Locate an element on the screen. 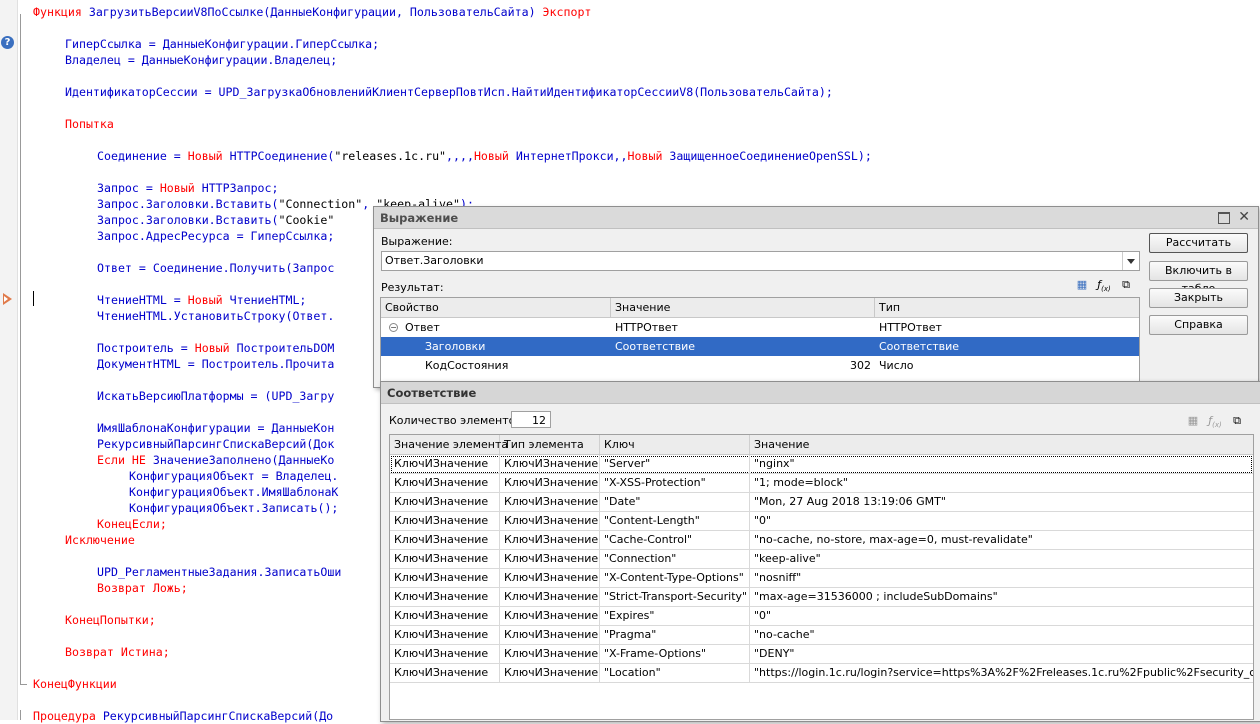 The width and height of the screenshot is (1260, 724). code-line: Запрос = Новый HTTPЗапрос; is located at coordinates (188, 188).